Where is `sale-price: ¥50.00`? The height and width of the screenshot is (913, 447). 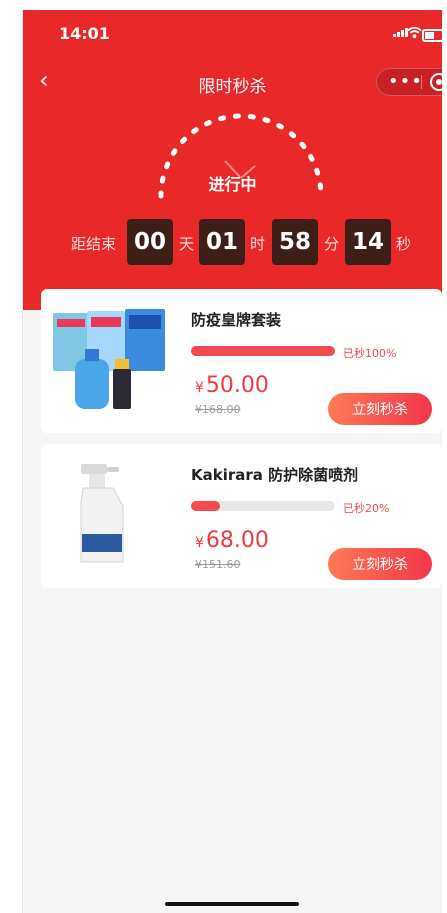 sale-price: ¥50.00 is located at coordinates (232, 385).